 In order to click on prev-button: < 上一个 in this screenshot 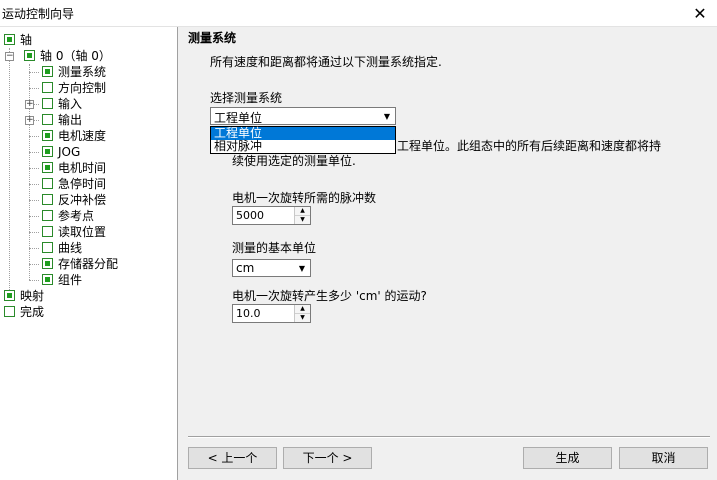, I will do `click(232, 458)`.